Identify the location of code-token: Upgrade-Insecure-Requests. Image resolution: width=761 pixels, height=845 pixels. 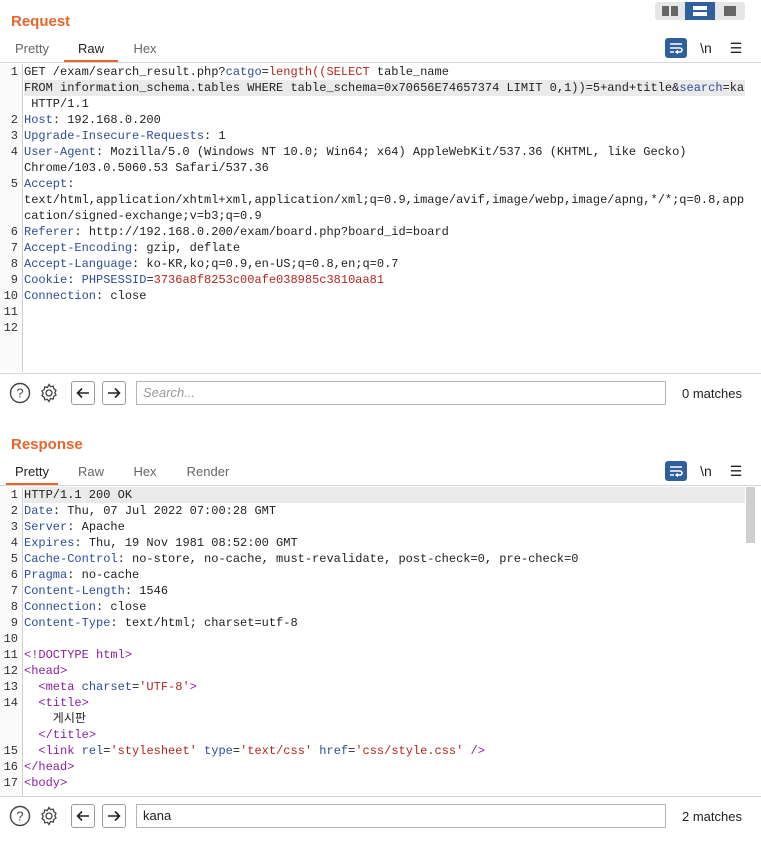
(114, 136).